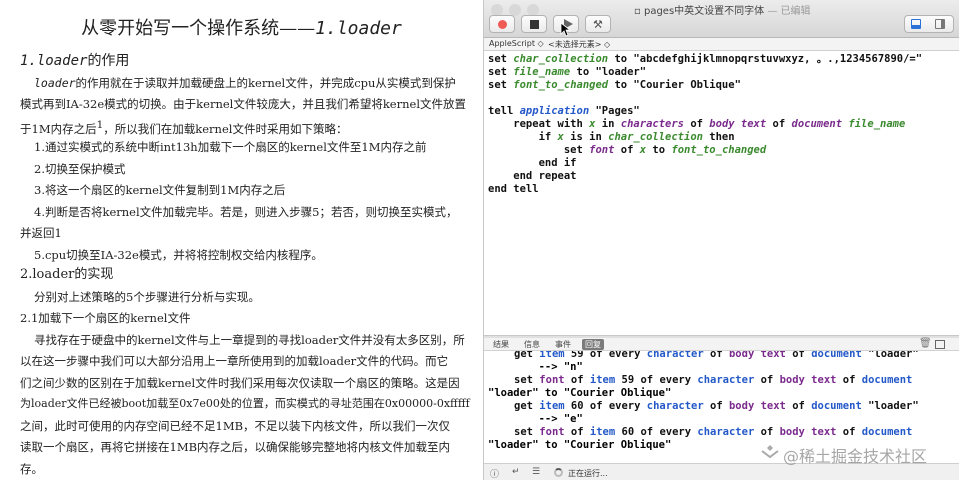 This screenshot has height=480, width=959. I want to click on section-heading-1: 1.loader的作用, so click(75, 61).